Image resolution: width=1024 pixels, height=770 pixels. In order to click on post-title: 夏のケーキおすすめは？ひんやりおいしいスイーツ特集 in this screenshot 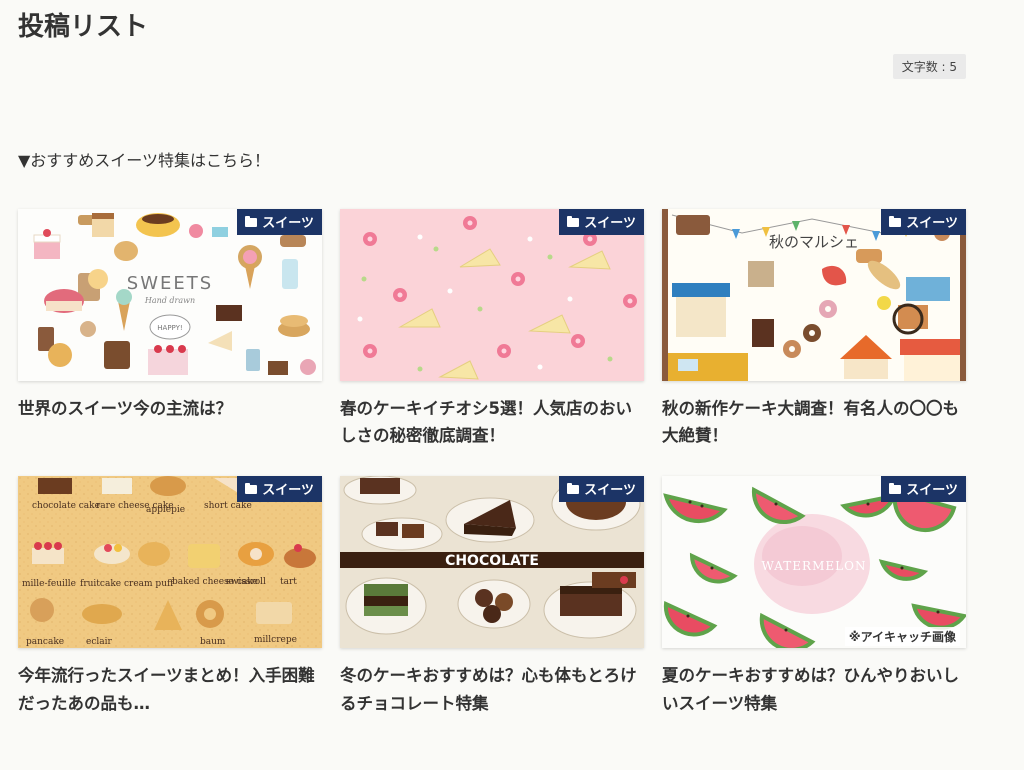, I will do `click(810, 689)`.